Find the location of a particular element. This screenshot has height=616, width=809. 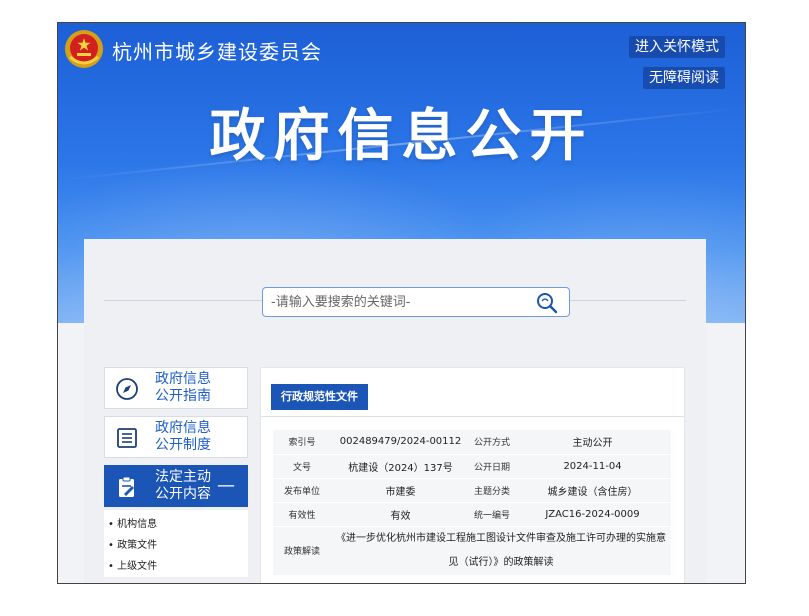

sidebar-item-disclosure-guide: 政府信息 公开指南 is located at coordinates (176, 388).